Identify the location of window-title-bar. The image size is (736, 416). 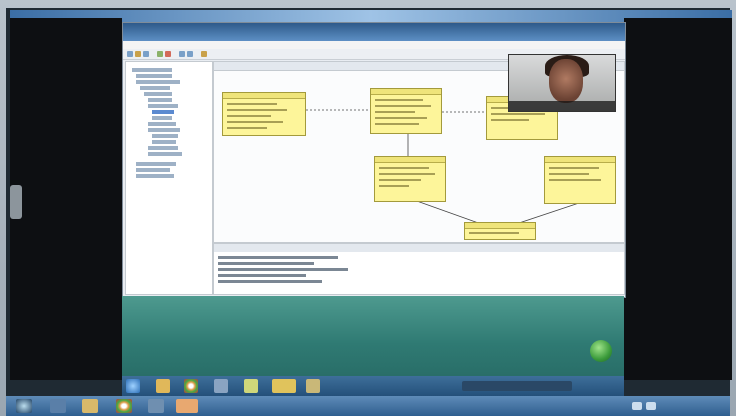
(374, 32).